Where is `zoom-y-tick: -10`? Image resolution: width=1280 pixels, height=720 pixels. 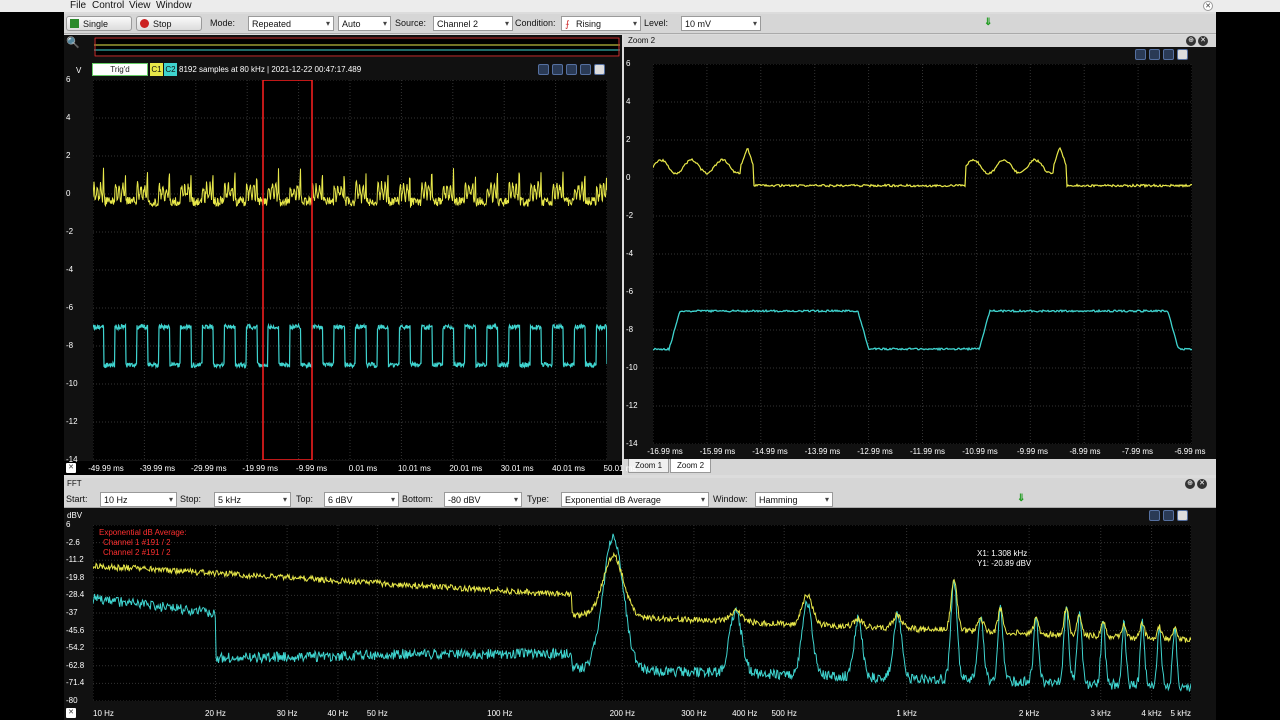 zoom-y-tick: -10 is located at coordinates (632, 367).